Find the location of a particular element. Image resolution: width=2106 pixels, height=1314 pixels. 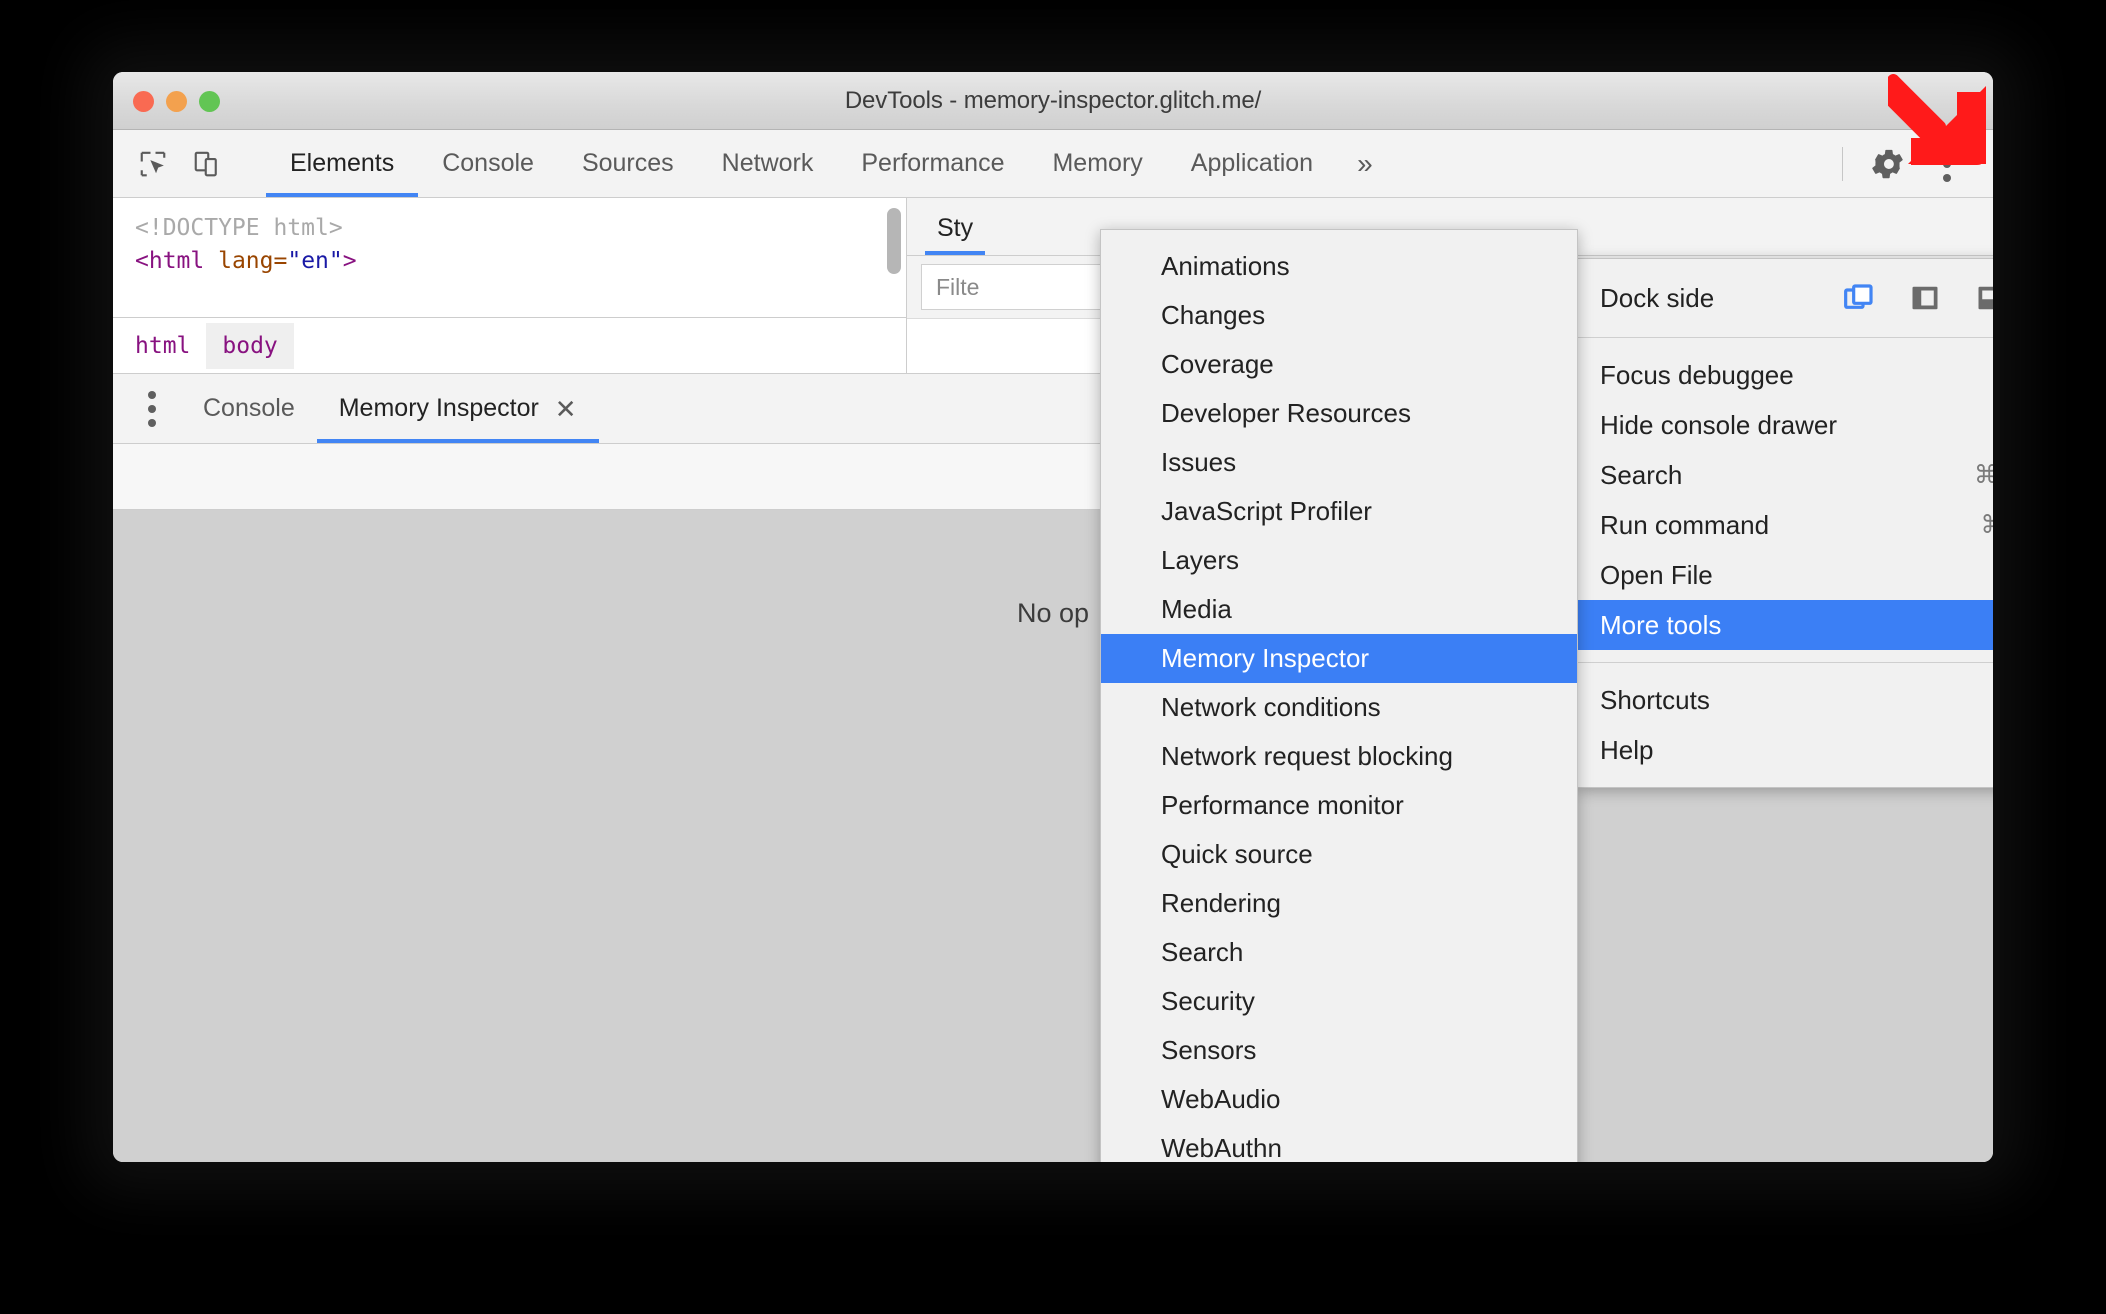

empty-state-message: No op is located at coordinates (1053, 613).